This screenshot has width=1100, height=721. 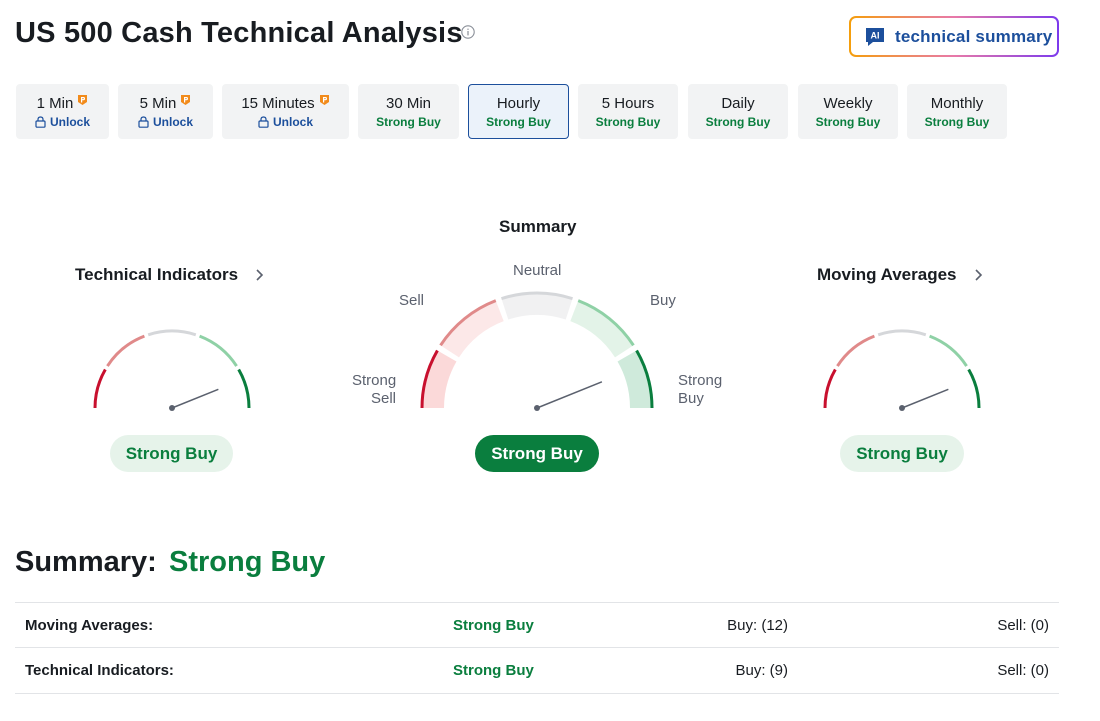 I want to click on tab-timeframe: Daily Strong Buy, so click(x=738, y=111).